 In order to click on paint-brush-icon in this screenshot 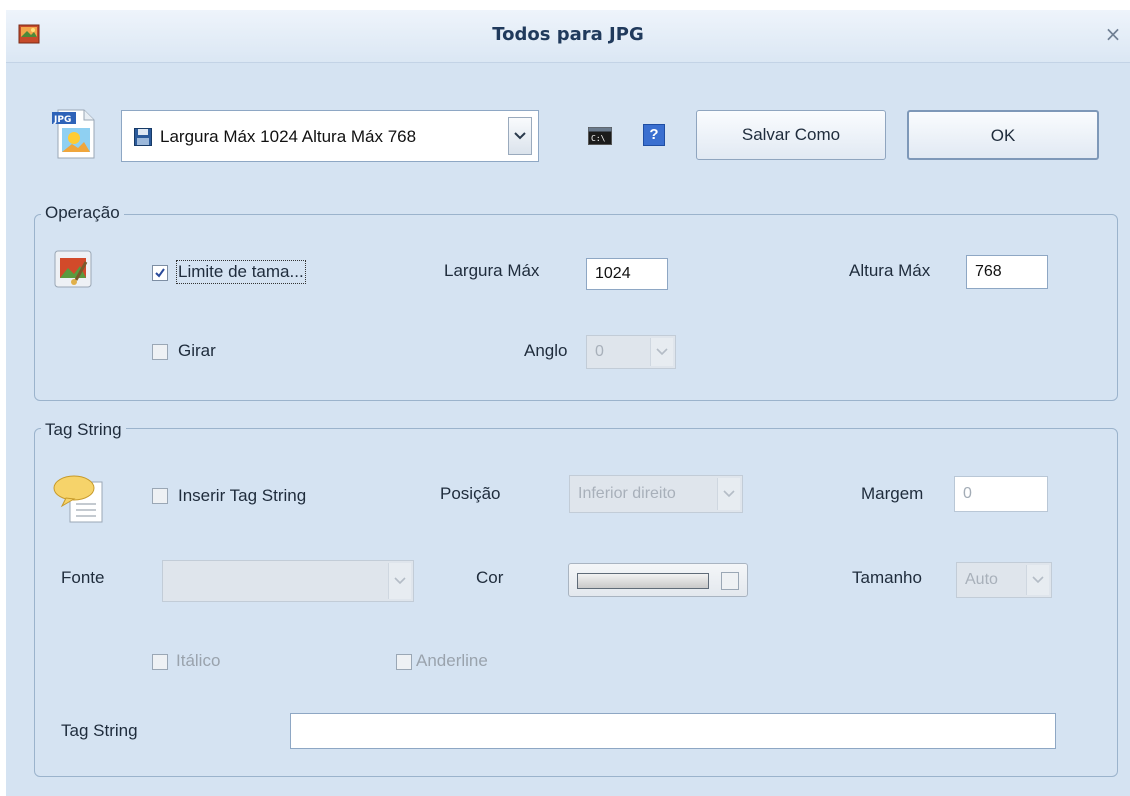, I will do `click(73, 269)`.